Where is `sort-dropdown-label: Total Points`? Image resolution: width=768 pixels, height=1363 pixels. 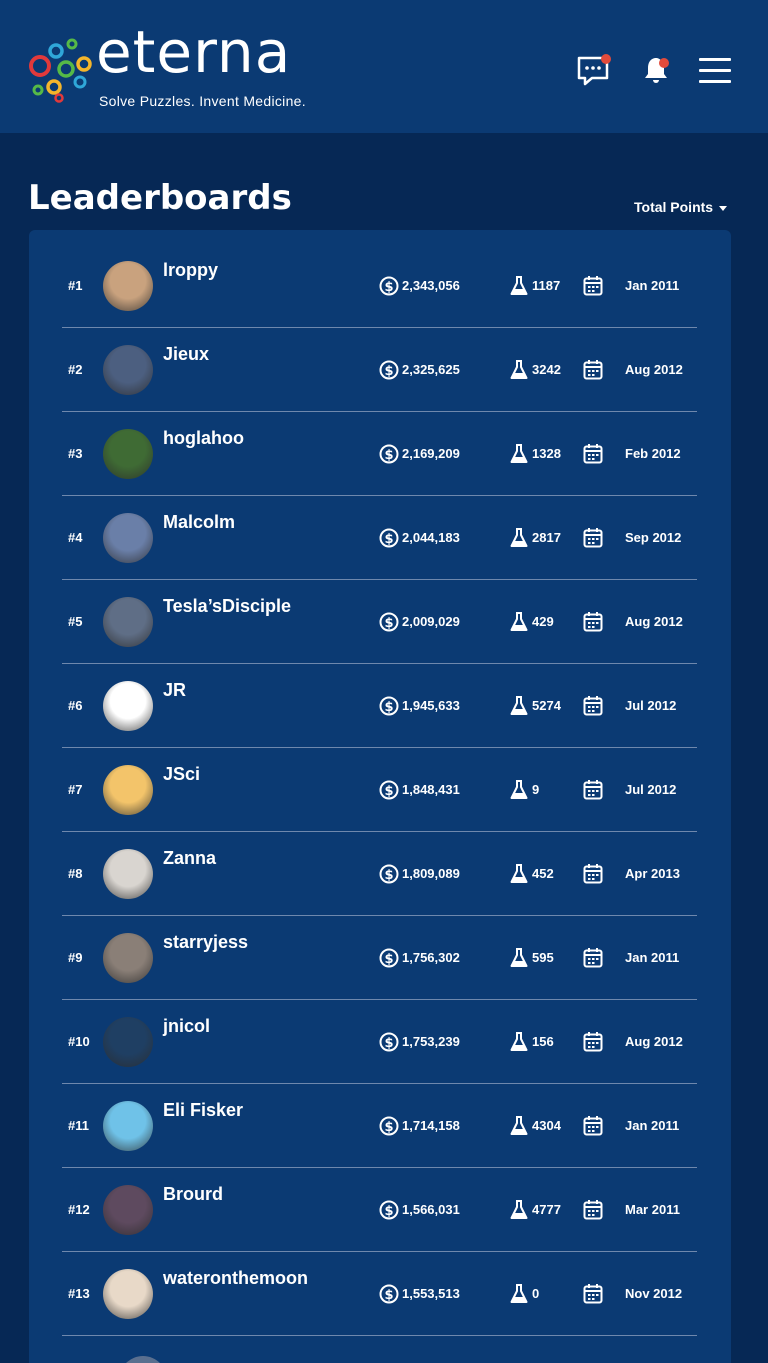
sort-dropdown-label: Total Points is located at coordinates (674, 207).